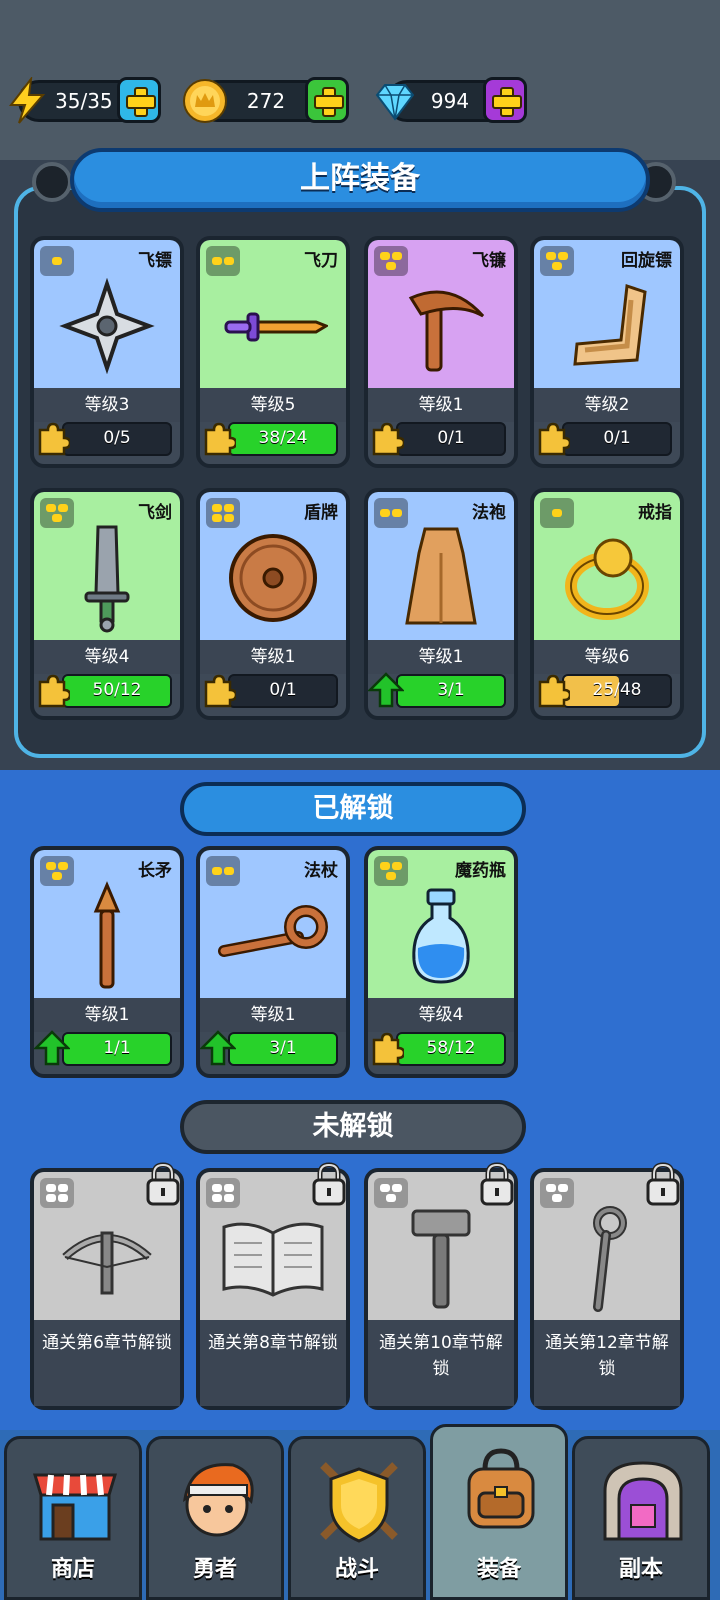  Describe the element at coordinates (489, 261) in the screenshot. I see `equipment-name: 飞镰` at that location.